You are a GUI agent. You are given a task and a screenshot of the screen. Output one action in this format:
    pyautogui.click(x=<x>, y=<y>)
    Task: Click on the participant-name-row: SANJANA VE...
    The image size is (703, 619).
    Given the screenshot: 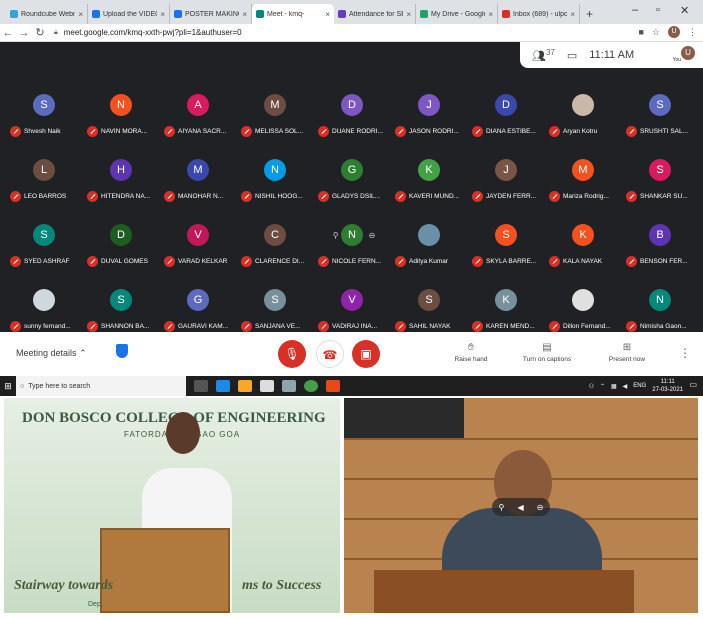 What is the action you would take?
    pyautogui.click(x=278, y=326)
    